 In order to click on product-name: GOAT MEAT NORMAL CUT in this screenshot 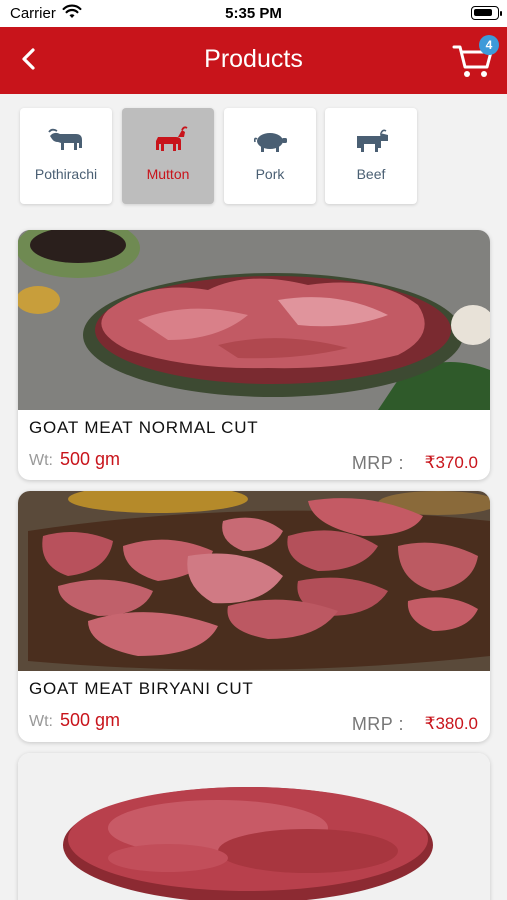, I will do `click(144, 427)`.